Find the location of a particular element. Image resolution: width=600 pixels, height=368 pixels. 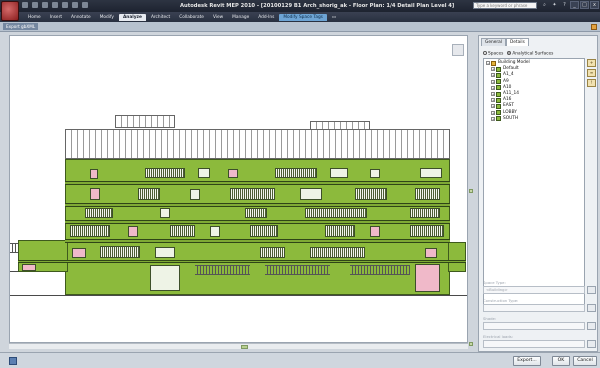

viewcube-icon is located at coordinates (458, 50).